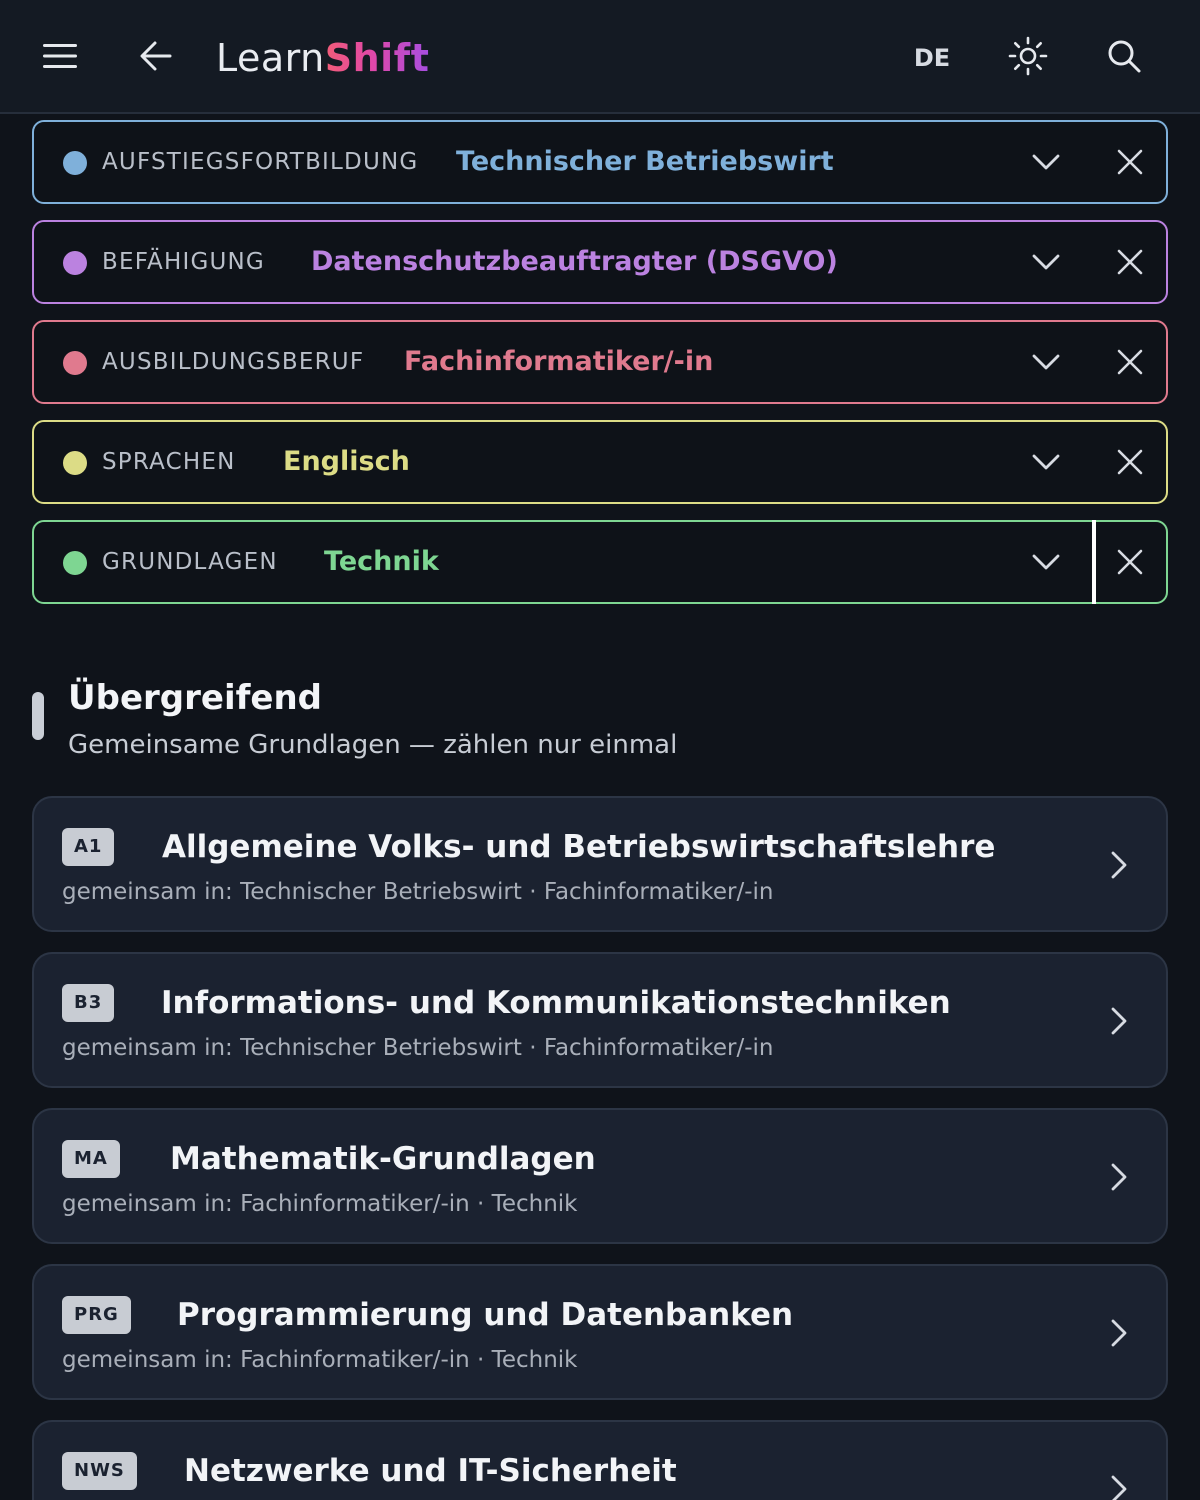 This screenshot has width=1200, height=1500. What do you see at coordinates (600, 462) in the screenshot?
I see `filter-chip: SPRACHEN Englisch` at bounding box center [600, 462].